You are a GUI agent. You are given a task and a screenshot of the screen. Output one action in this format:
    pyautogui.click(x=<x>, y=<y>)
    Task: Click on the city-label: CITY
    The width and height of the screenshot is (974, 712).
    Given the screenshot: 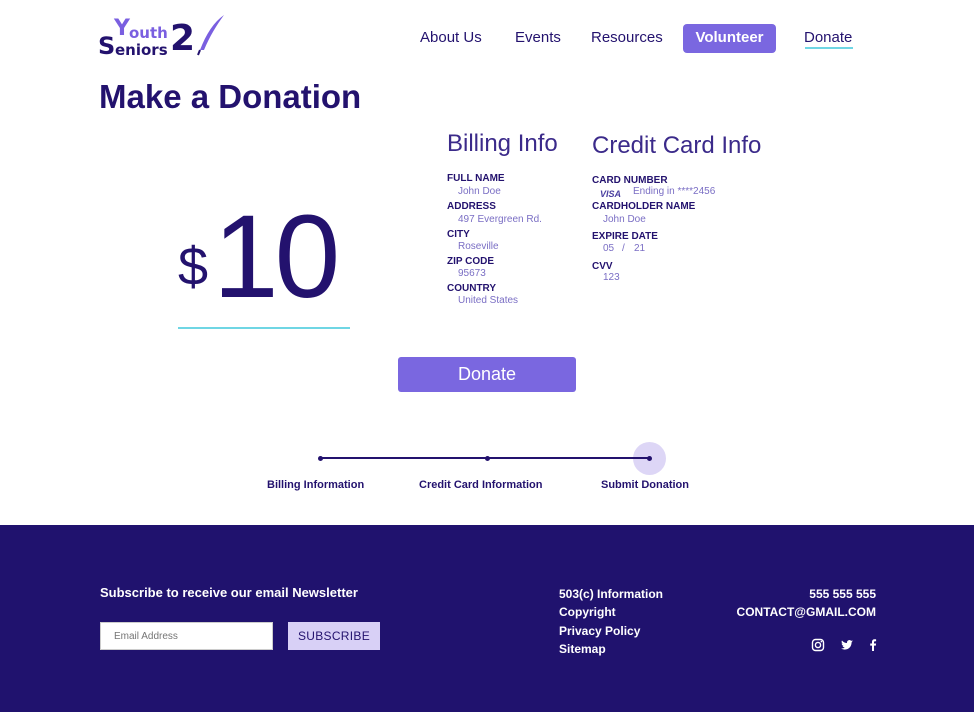 What is the action you would take?
    pyautogui.click(x=458, y=234)
    